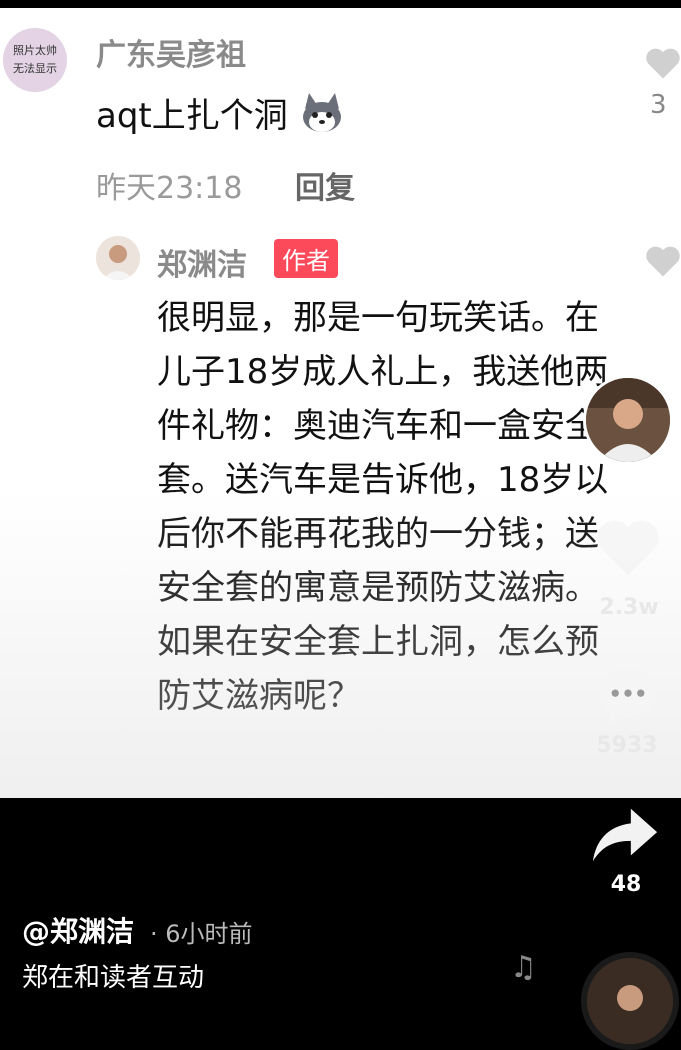 The image size is (681, 1050). What do you see at coordinates (201, 934) in the screenshot?
I see `caption-time: · 6小时前` at bounding box center [201, 934].